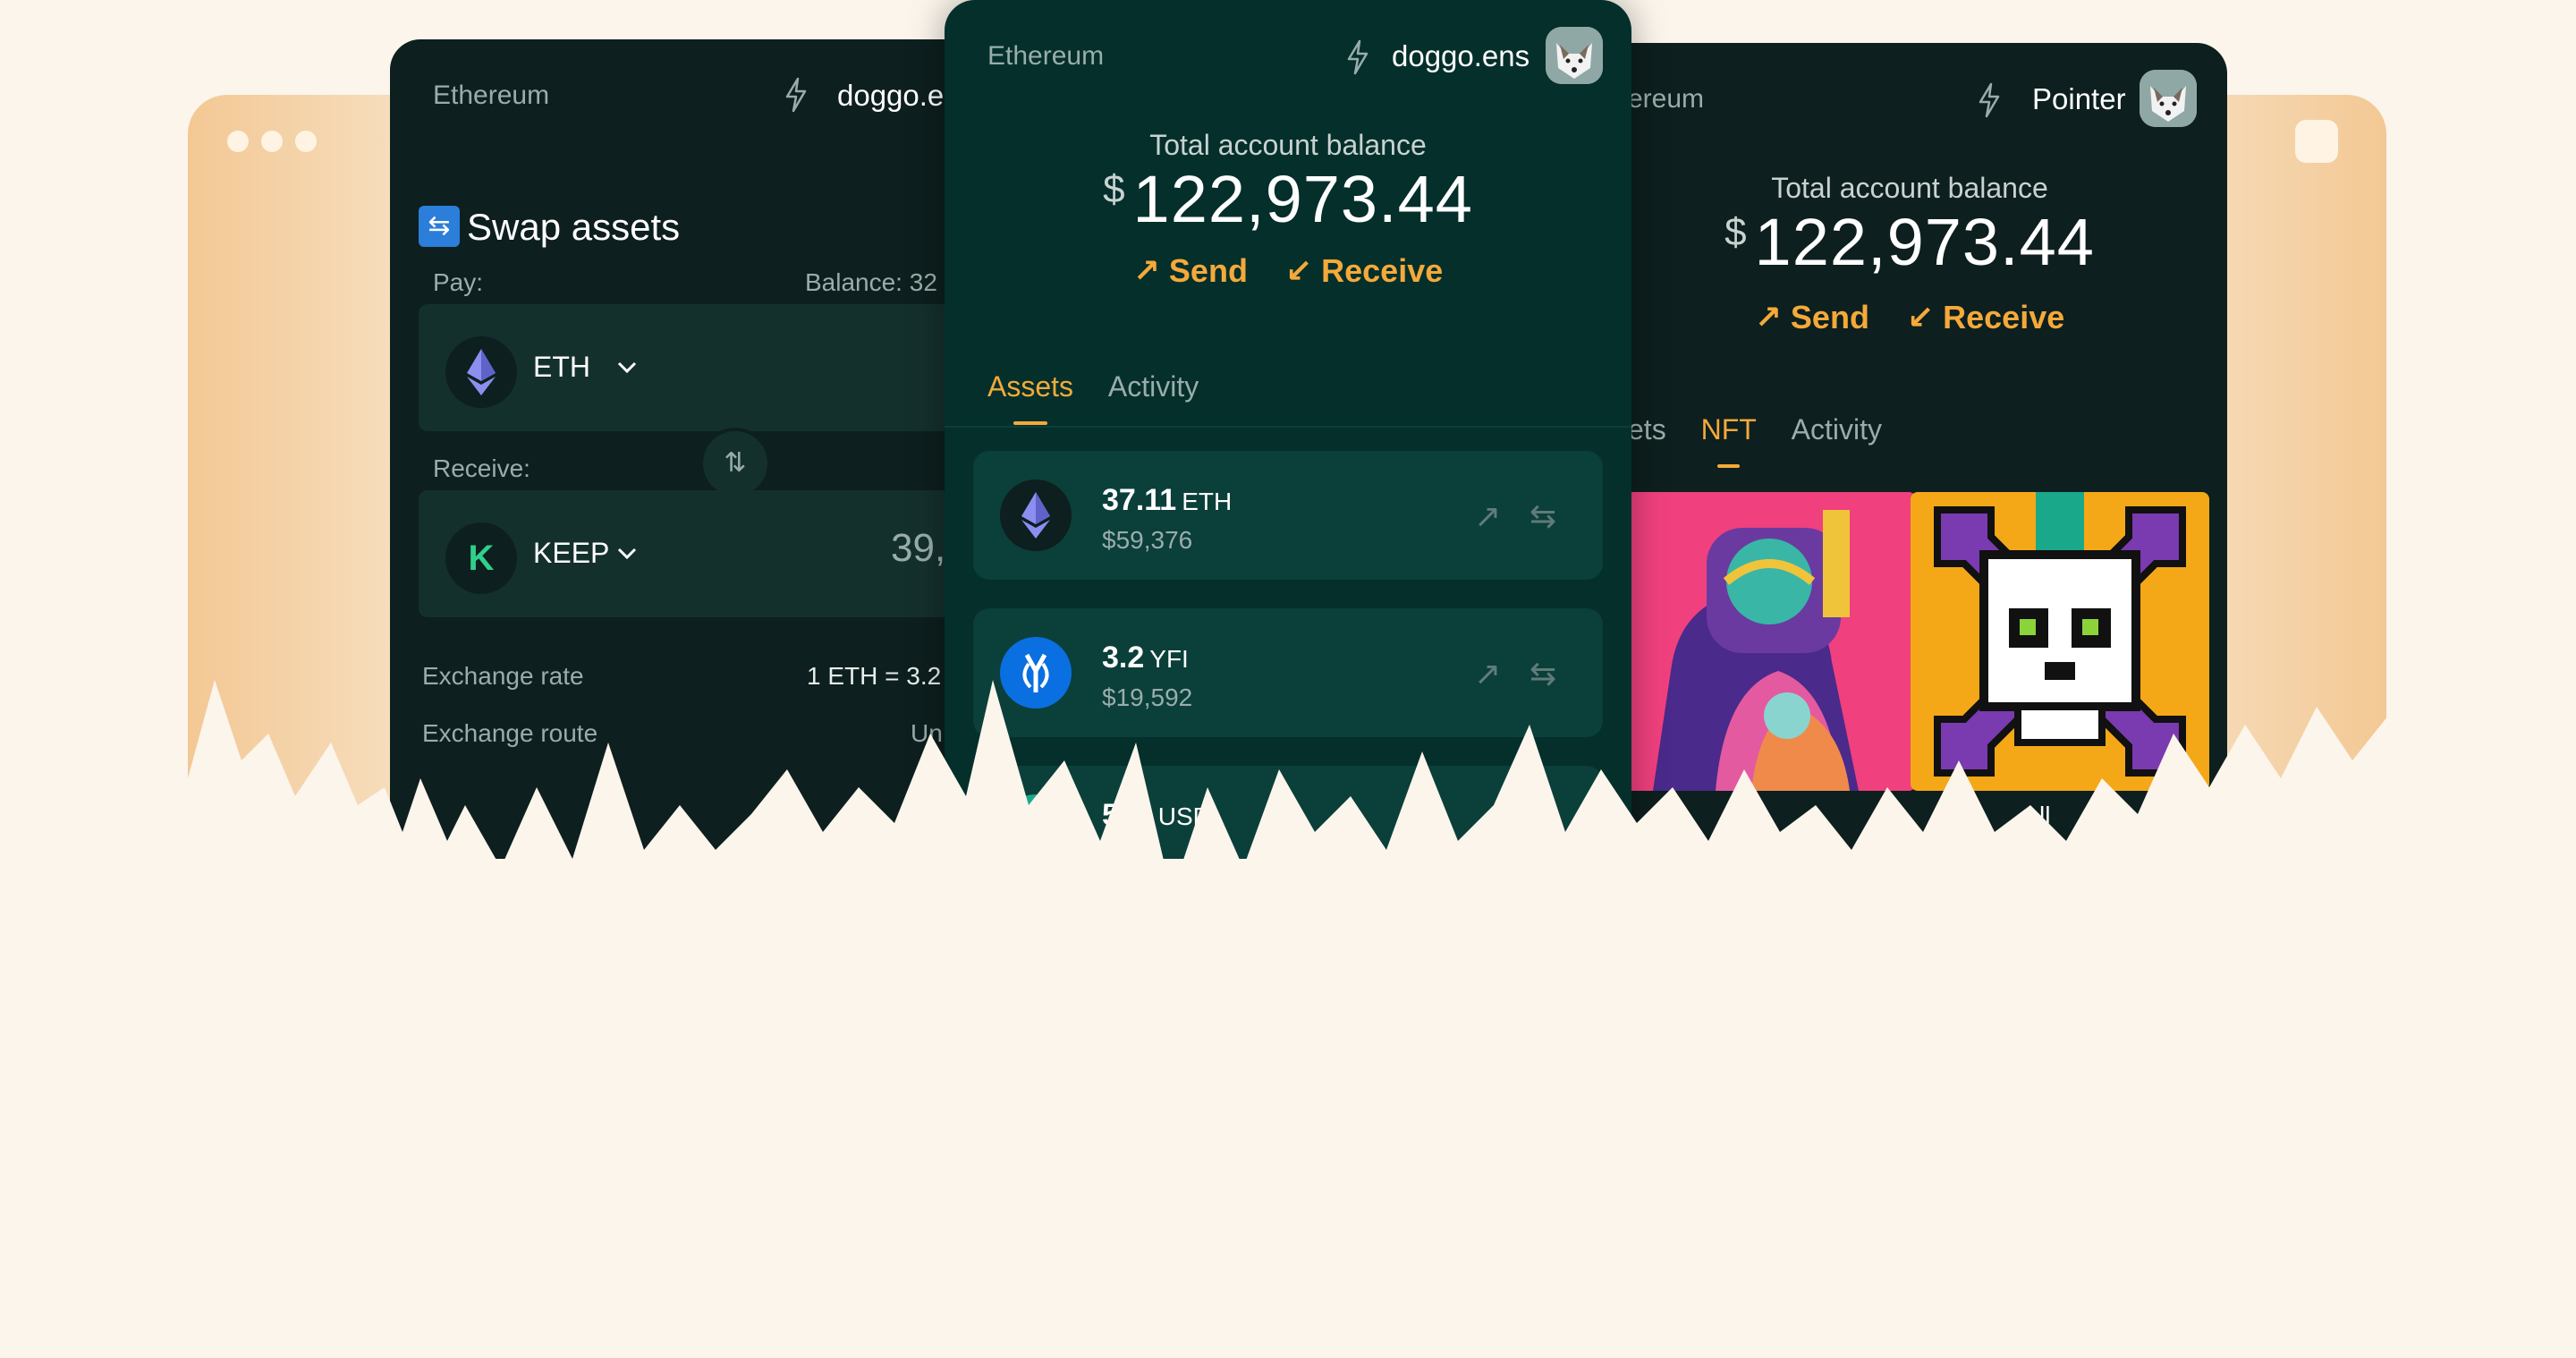 The width and height of the screenshot is (2576, 1358). Describe the element at coordinates (458, 282) in the screenshot. I see `pay-label: Pay:` at that location.